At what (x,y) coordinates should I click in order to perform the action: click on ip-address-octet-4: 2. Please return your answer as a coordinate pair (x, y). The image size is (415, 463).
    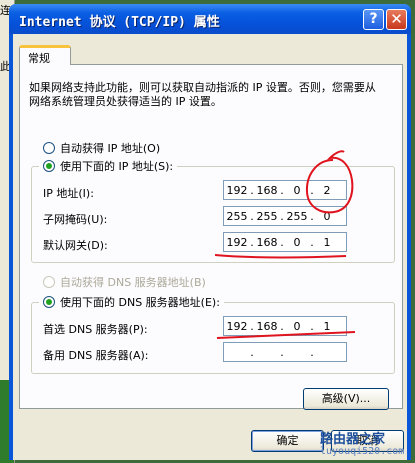
    Looking at the image, I should click on (327, 190).